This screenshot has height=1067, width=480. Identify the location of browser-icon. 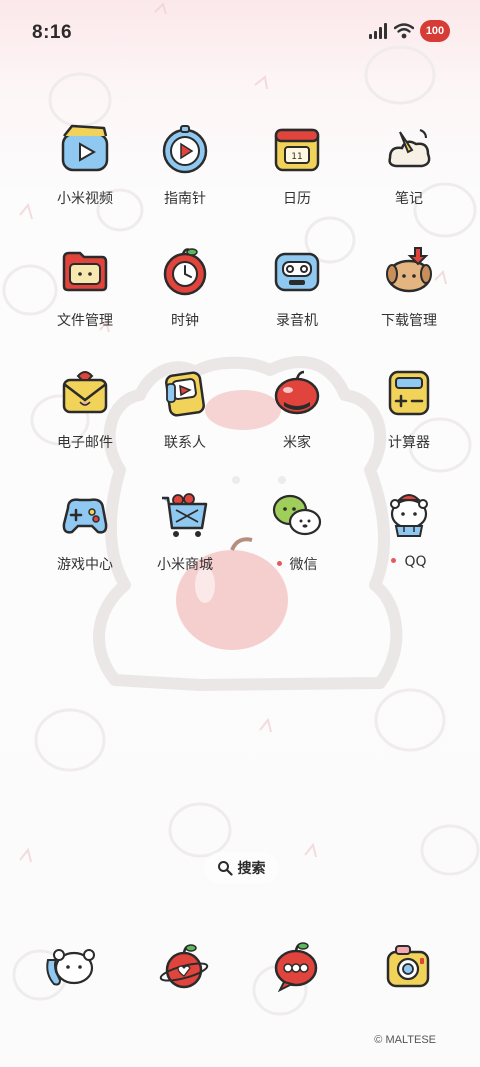
(184, 966).